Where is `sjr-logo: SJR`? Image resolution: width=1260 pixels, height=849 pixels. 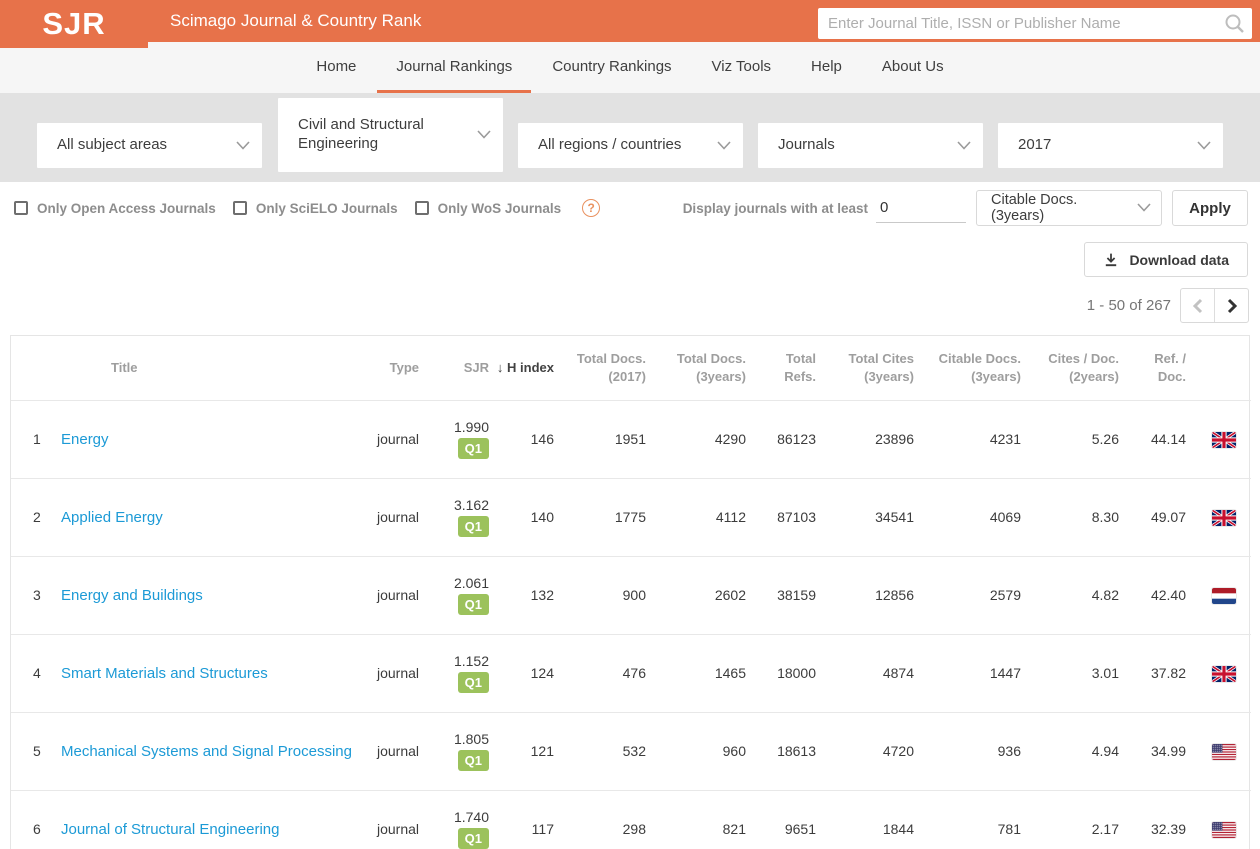 sjr-logo: SJR is located at coordinates (74, 24).